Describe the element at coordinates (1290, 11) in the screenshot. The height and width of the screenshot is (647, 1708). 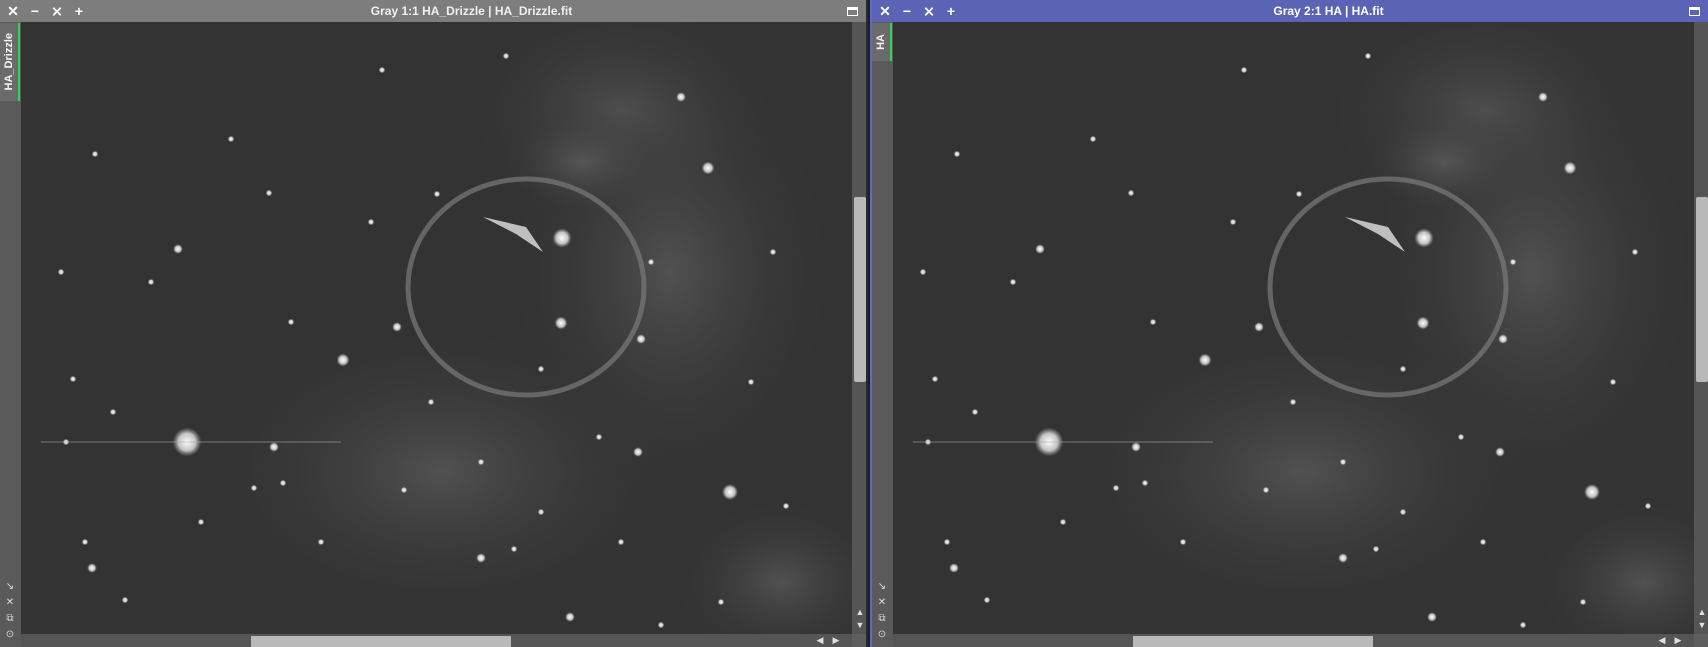
I see `title-bar: ✕ − ⨯ + Gray 2:1 HA | HA.fit` at that location.